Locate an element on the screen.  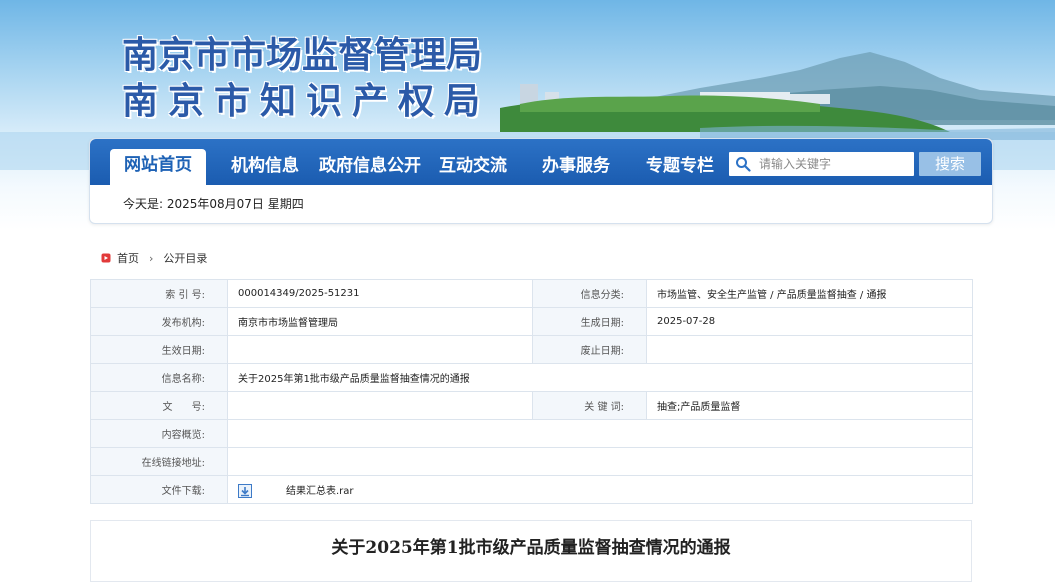
search-box is located at coordinates (821, 164).